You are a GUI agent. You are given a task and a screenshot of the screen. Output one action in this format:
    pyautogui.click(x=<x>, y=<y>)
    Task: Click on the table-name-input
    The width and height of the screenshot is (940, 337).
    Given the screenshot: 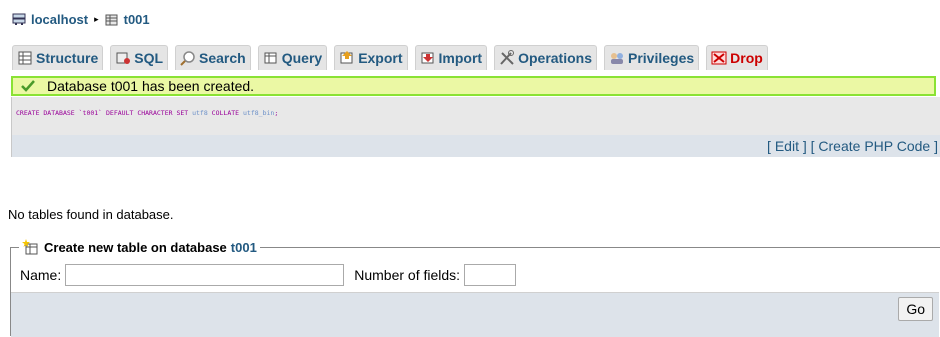 What is the action you would take?
    pyautogui.click(x=205, y=275)
    